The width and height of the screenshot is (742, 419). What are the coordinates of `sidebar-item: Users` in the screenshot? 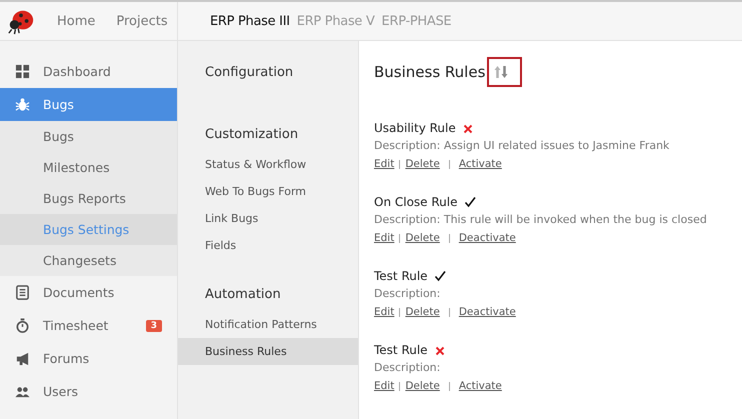 It's located at (88, 391).